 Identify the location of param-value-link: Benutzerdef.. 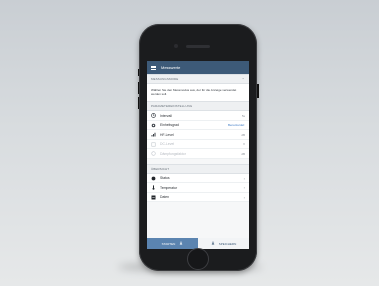
(236, 125).